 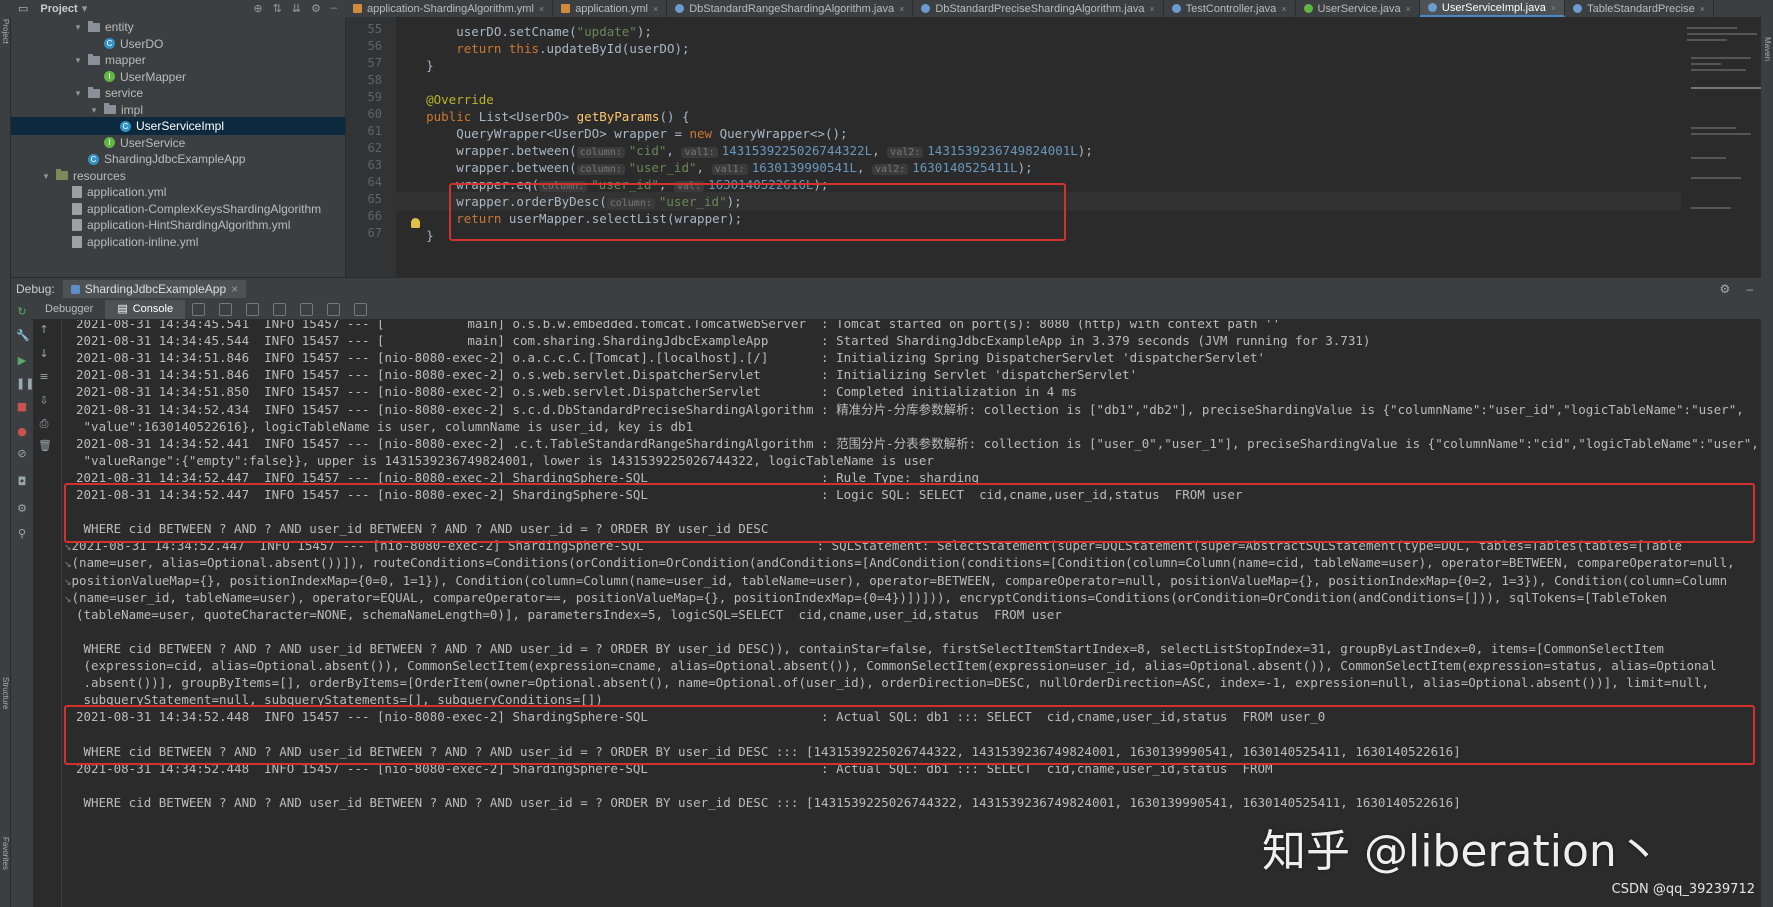 I want to click on tab-tablestandardprecise: TableStandardPrecise ×, so click(x=1639, y=8).